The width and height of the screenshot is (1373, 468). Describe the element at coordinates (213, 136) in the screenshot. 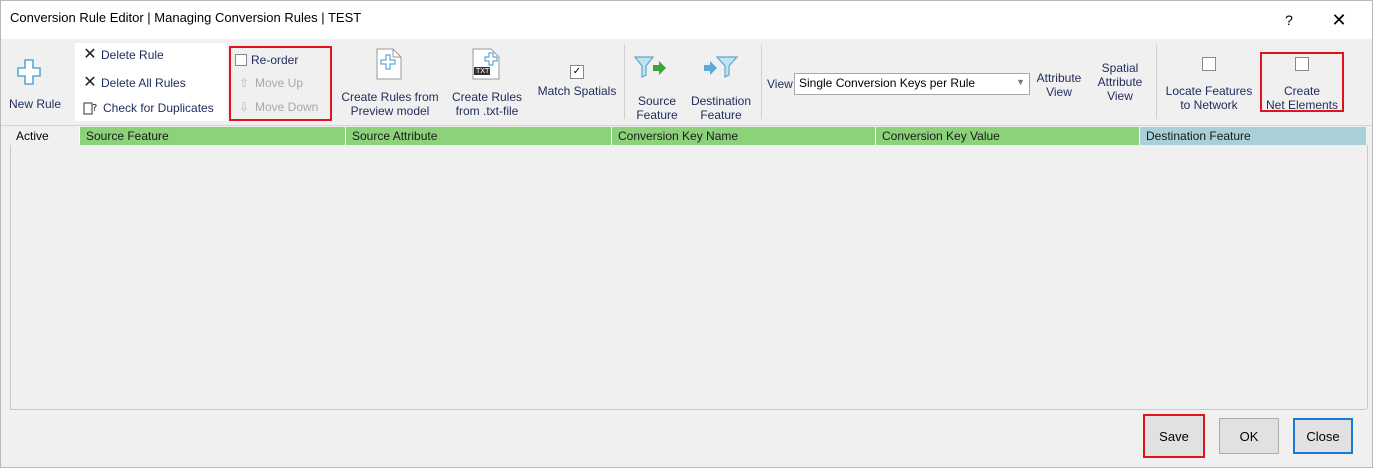

I see `column-header-source-feature: Source Feature` at that location.